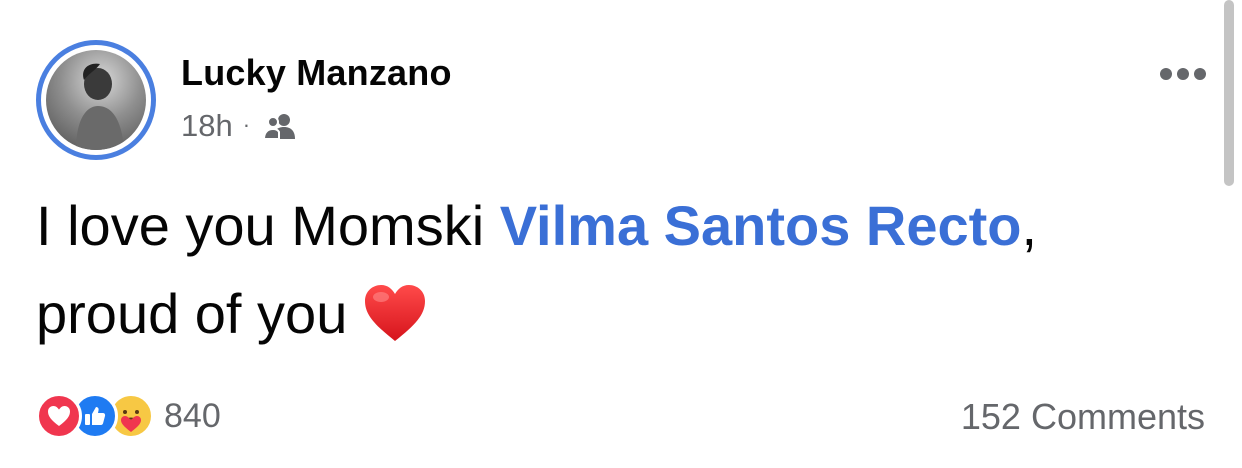 Image resolution: width=1242 pixels, height=468 pixels. I want to click on comments-count-link: 152 Comments, so click(1083, 417).